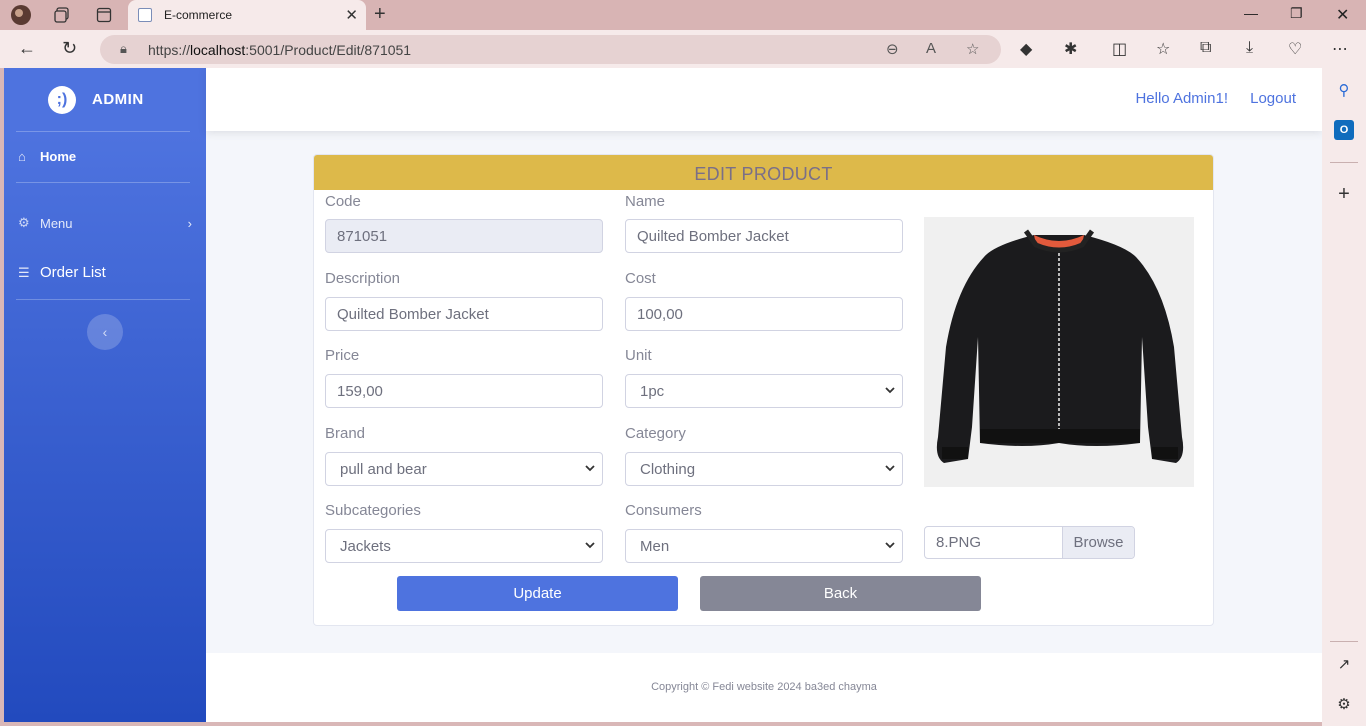 The image size is (1366, 726). What do you see at coordinates (56, 223) in the screenshot?
I see `sidebar-item-label: Menu` at bounding box center [56, 223].